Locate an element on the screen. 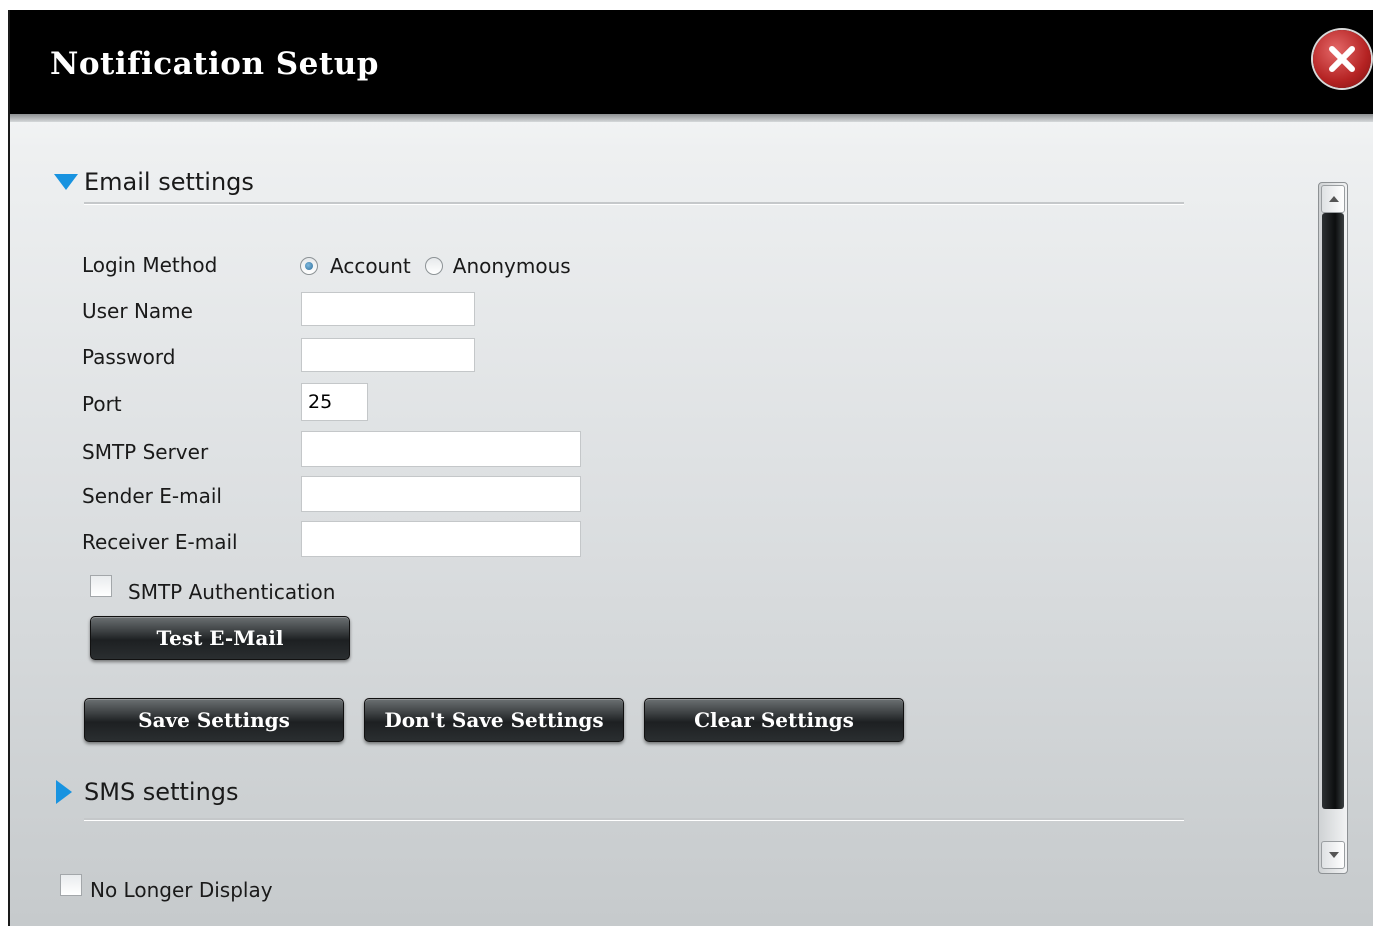  sms-section-divider is located at coordinates (634, 819).